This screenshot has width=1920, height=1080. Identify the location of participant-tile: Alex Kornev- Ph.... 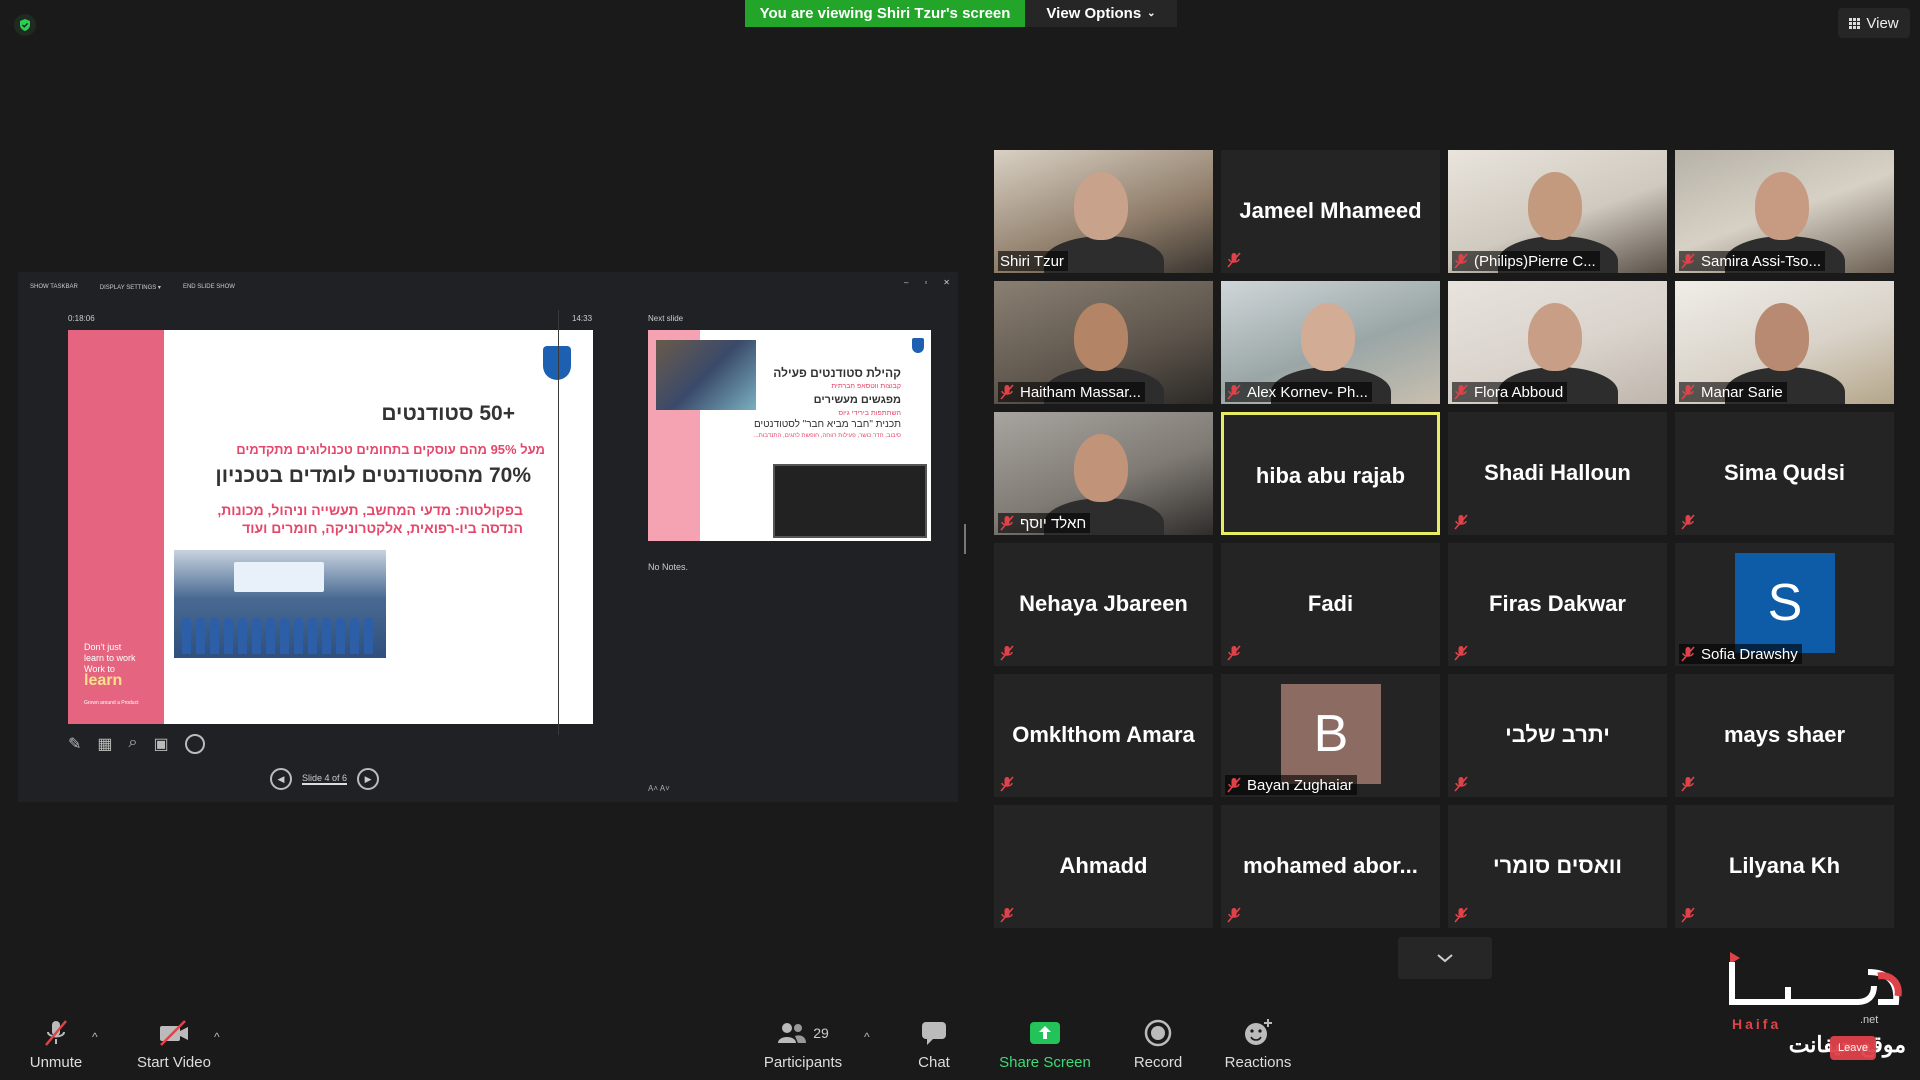
(1330, 342).